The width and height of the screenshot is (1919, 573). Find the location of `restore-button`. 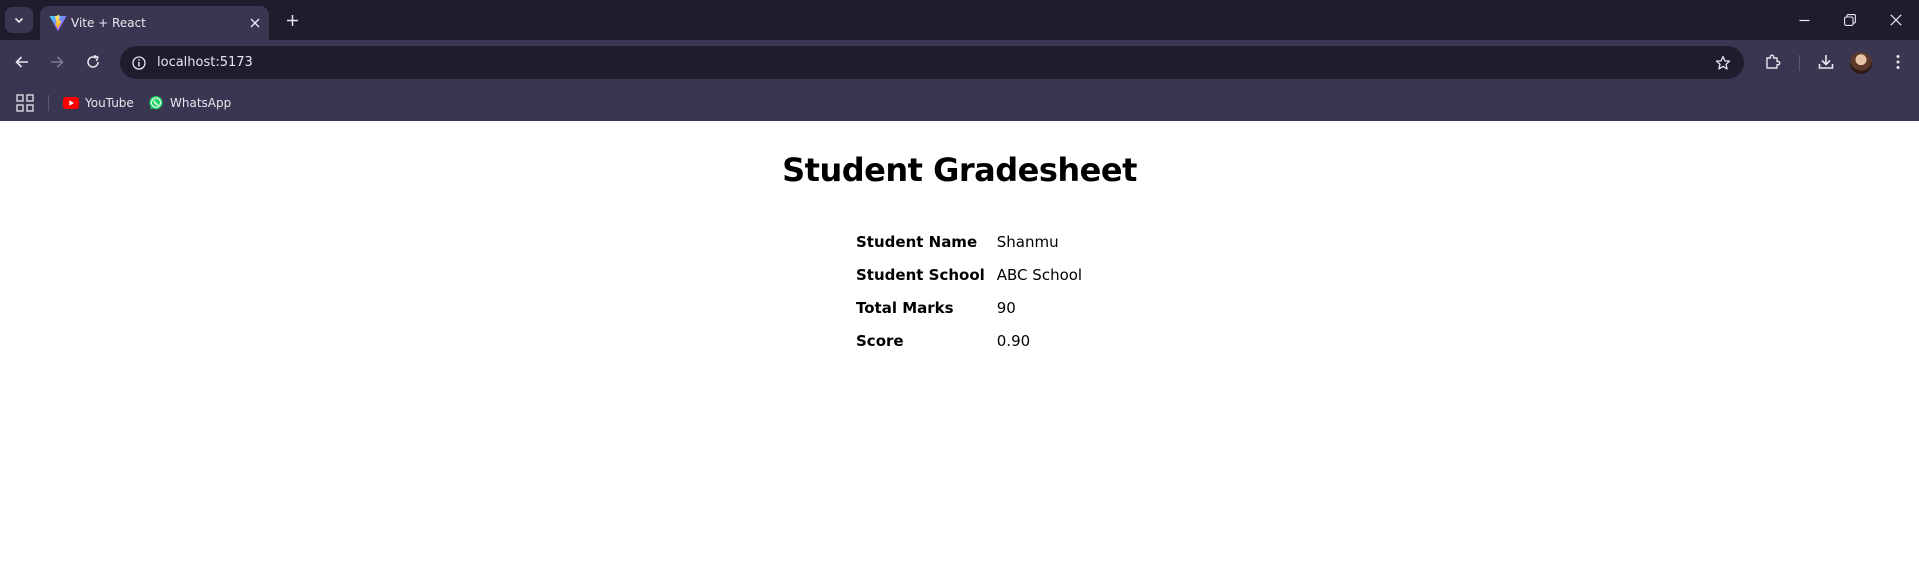

restore-button is located at coordinates (1850, 20).